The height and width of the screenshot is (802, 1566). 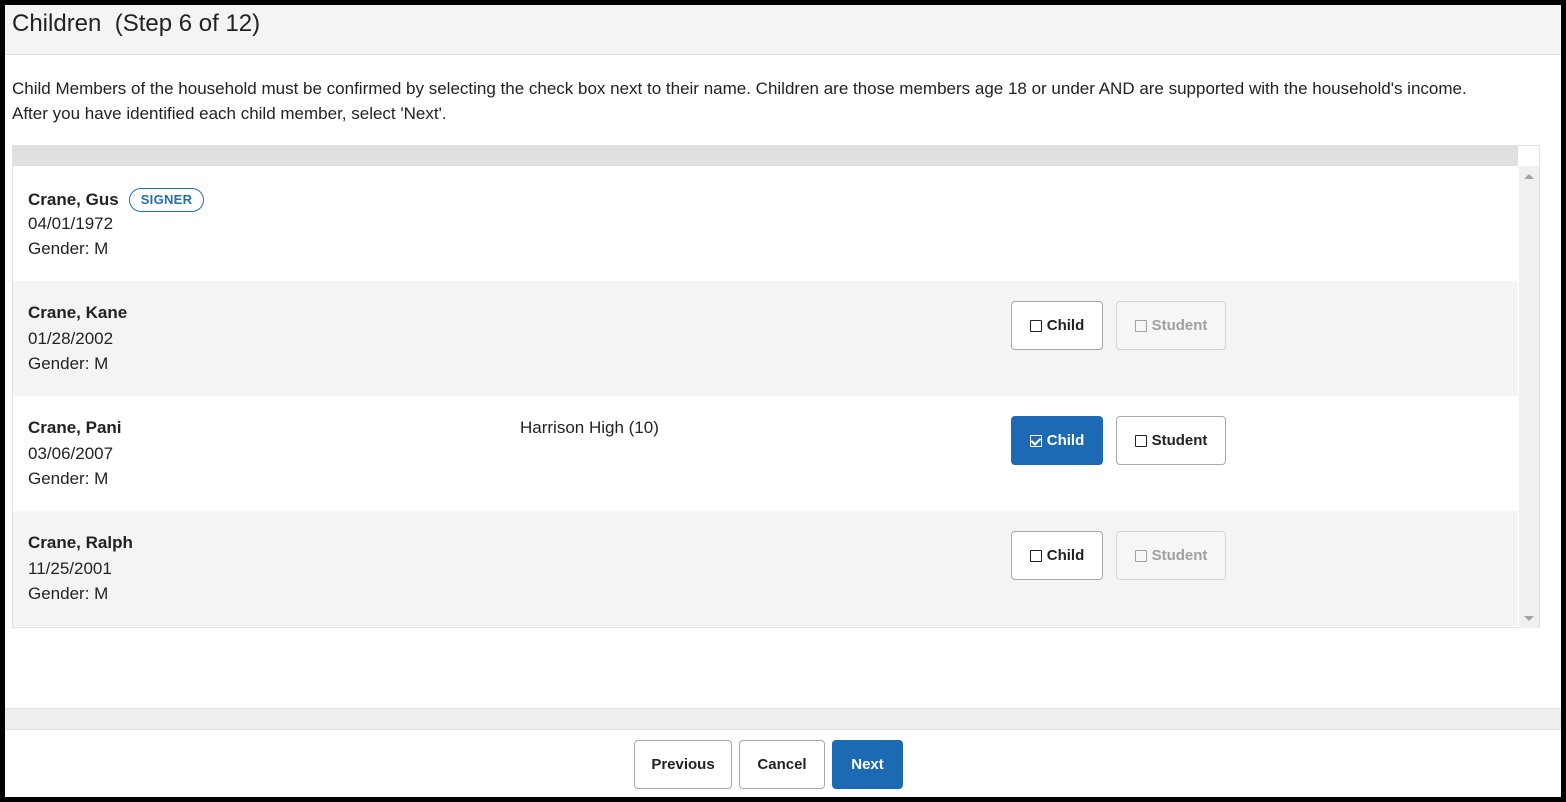 I want to click on scroll-down-button, so click(x=1529, y=618).